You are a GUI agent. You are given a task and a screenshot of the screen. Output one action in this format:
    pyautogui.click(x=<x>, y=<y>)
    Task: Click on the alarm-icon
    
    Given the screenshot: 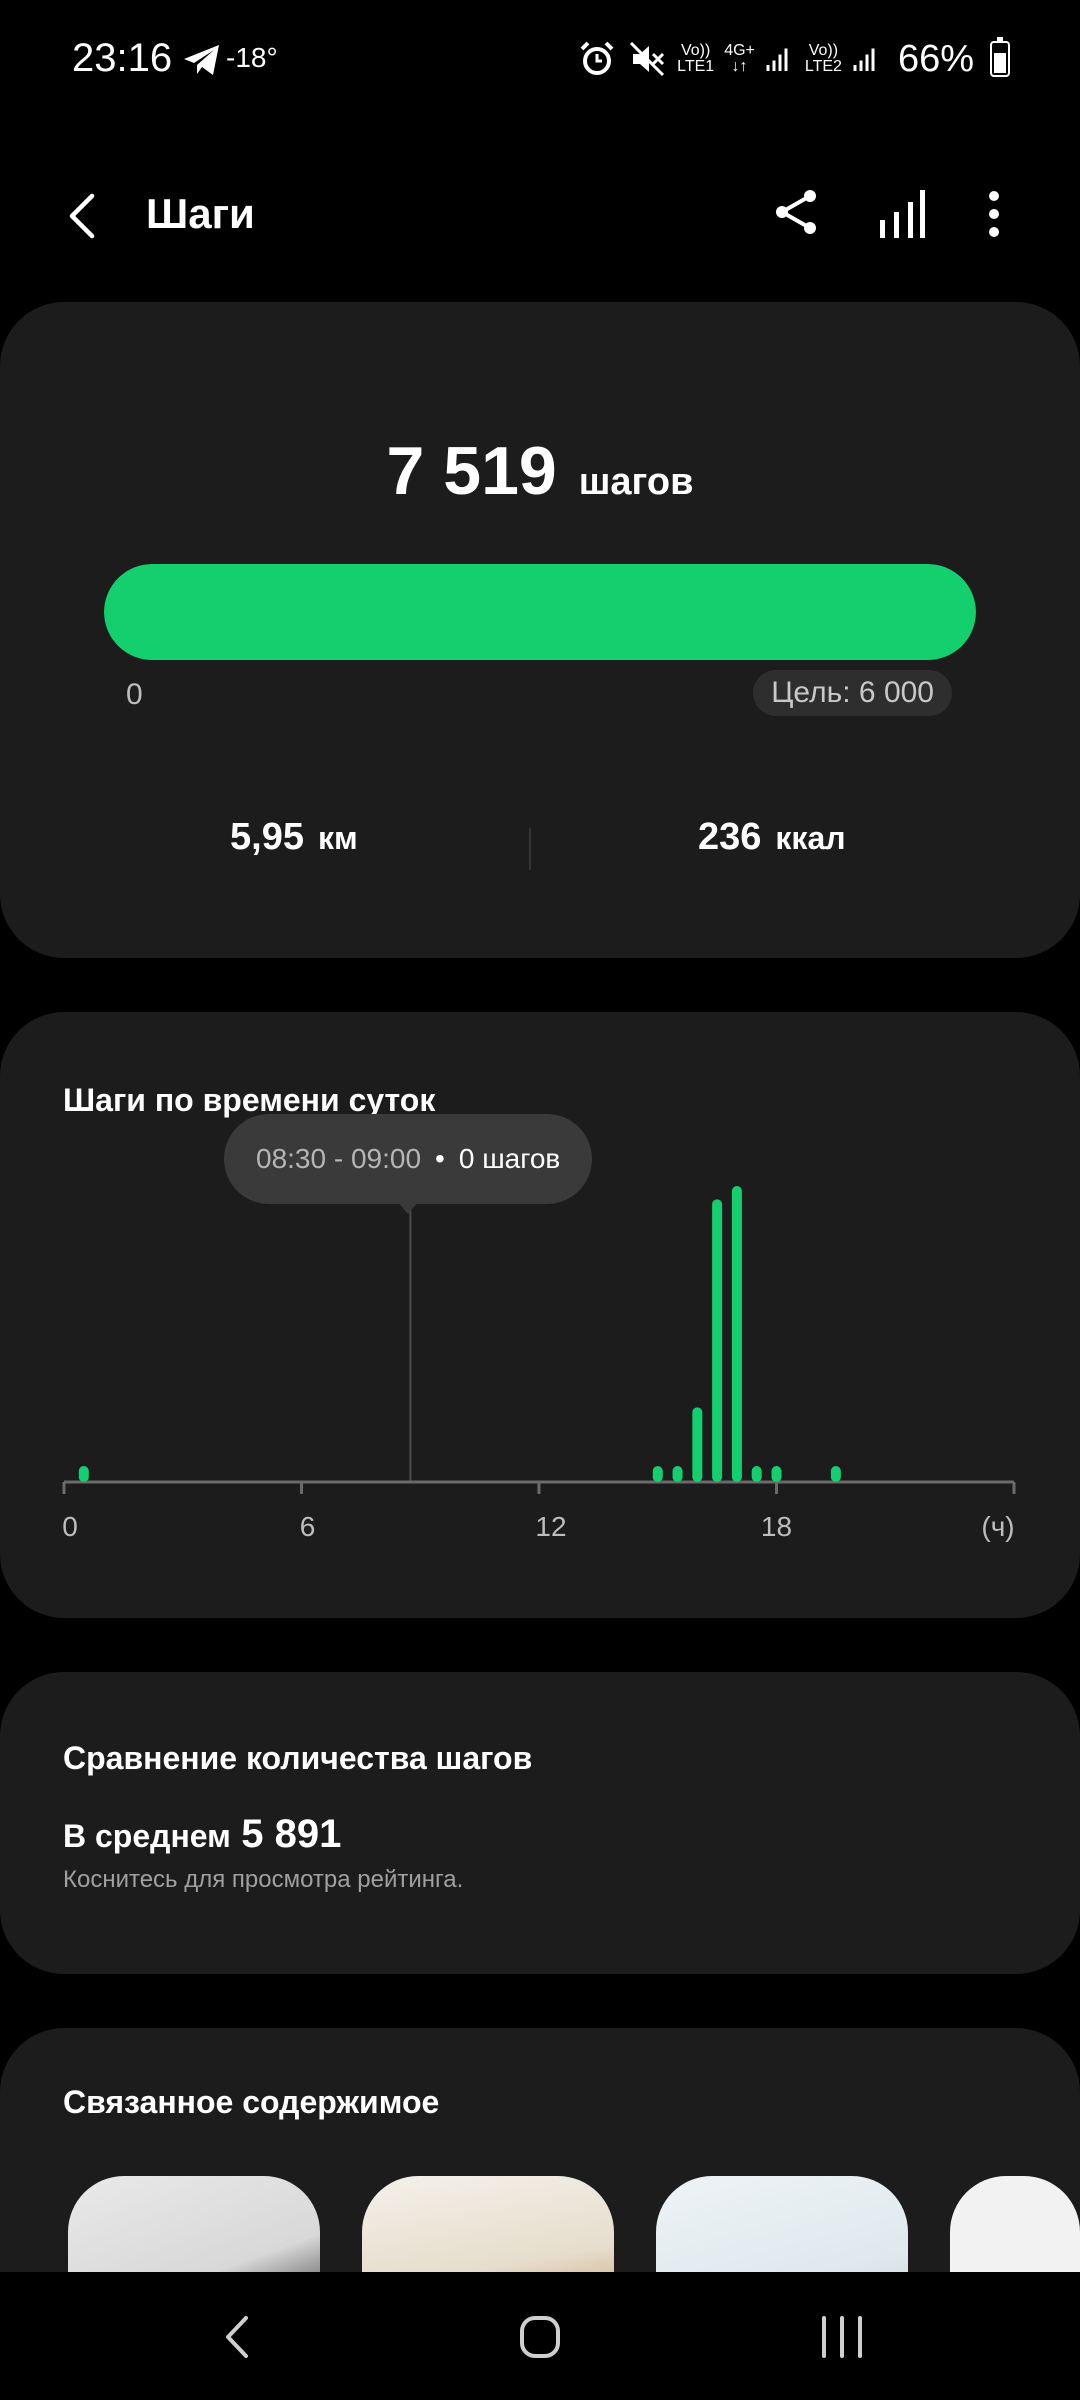 What is the action you would take?
    pyautogui.click(x=597, y=58)
    